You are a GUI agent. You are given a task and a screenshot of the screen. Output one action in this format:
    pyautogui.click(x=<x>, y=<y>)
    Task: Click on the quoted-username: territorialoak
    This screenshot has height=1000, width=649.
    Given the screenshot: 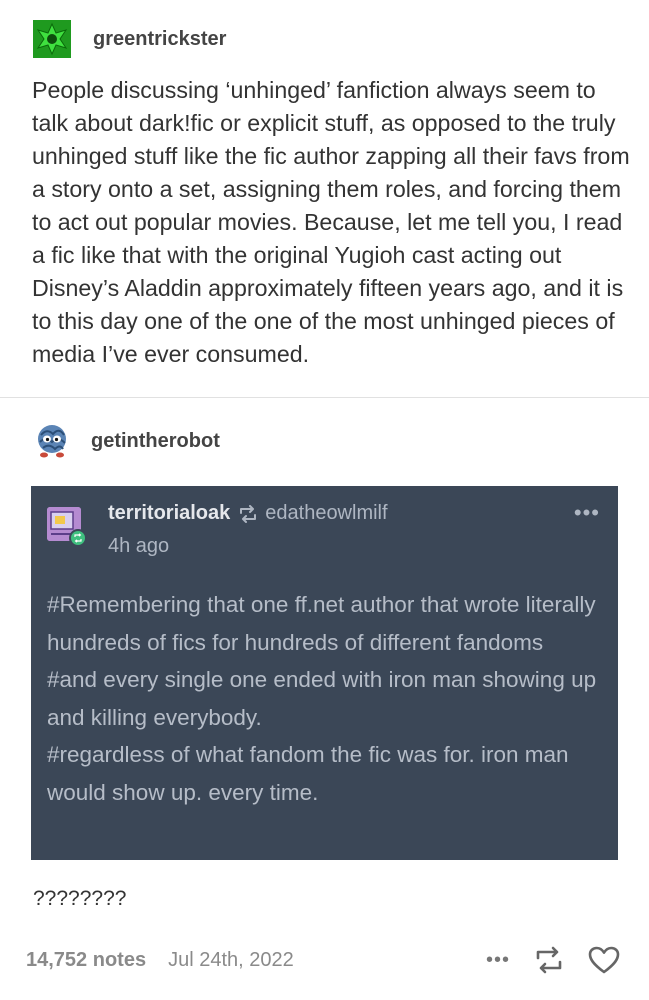 What is the action you would take?
    pyautogui.click(x=169, y=513)
    